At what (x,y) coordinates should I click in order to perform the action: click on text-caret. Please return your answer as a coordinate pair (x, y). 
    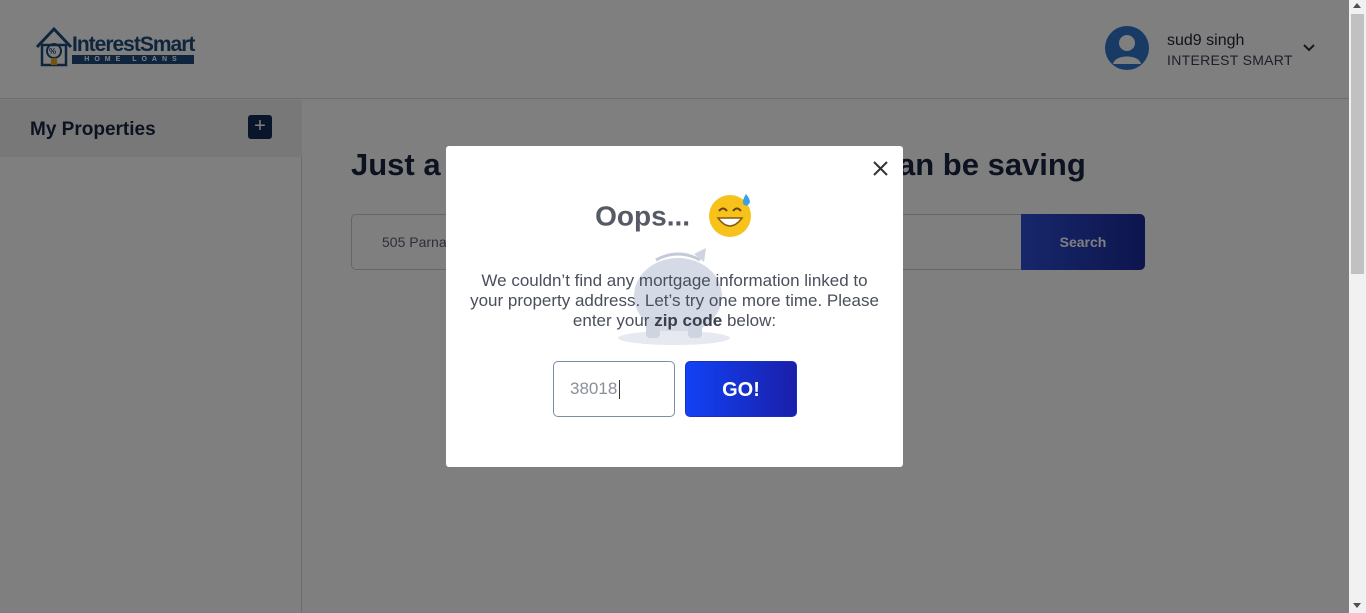
    Looking at the image, I should click on (619, 389).